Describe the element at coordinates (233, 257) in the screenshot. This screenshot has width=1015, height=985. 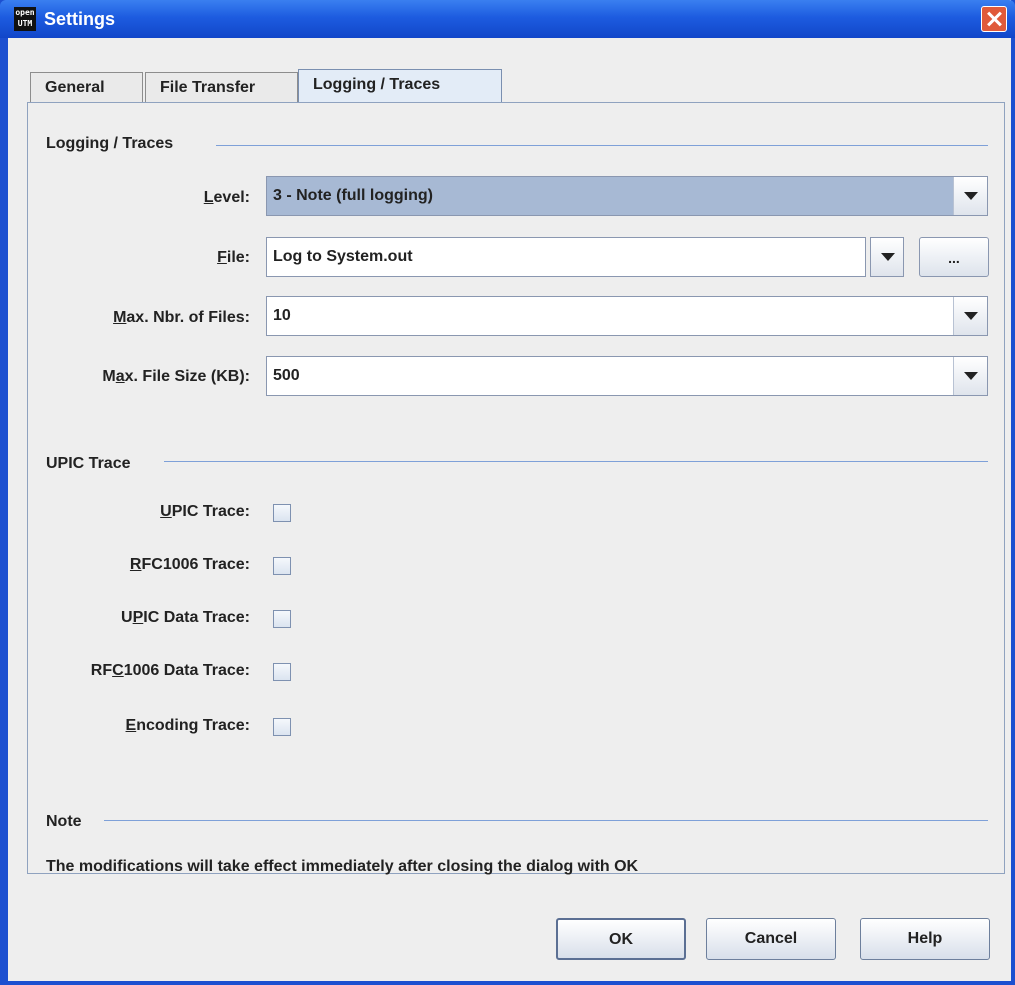
I see `file-label: File:` at that location.